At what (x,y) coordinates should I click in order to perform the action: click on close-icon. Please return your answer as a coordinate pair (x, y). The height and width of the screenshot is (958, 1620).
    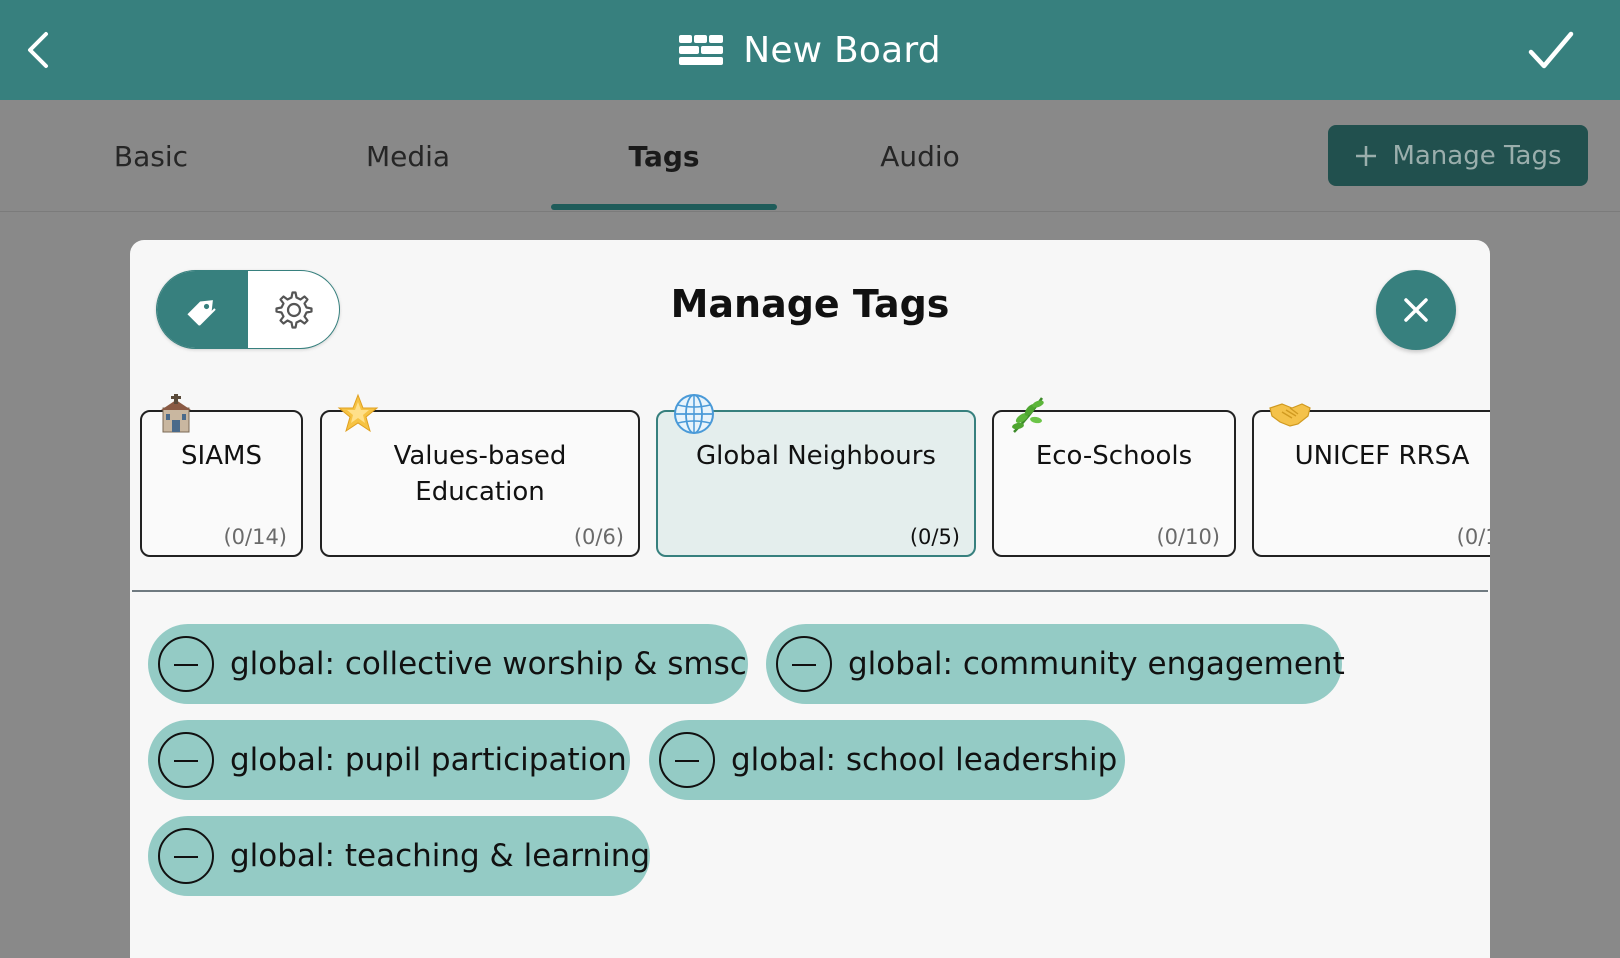
    Looking at the image, I should click on (1416, 310).